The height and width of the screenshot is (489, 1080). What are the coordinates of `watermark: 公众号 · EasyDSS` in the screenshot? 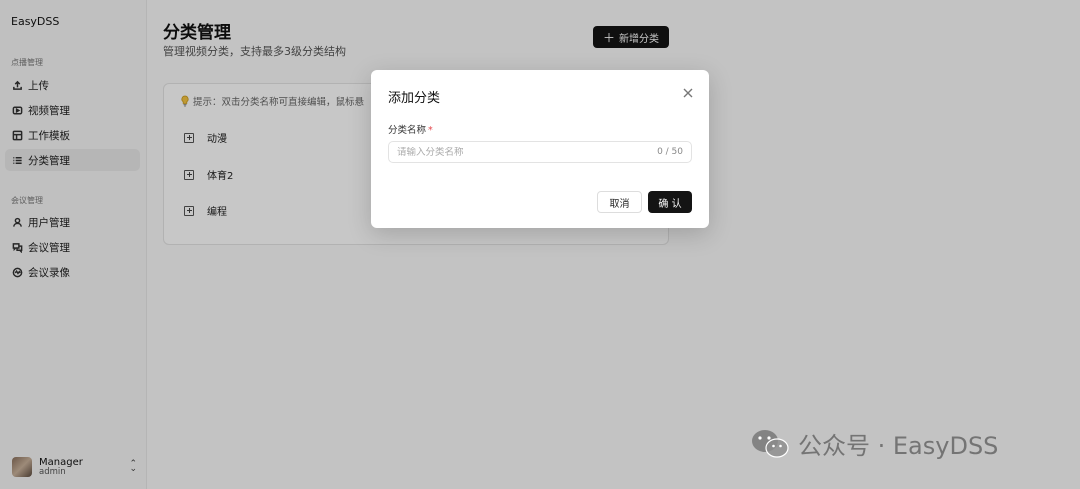 It's located at (874, 443).